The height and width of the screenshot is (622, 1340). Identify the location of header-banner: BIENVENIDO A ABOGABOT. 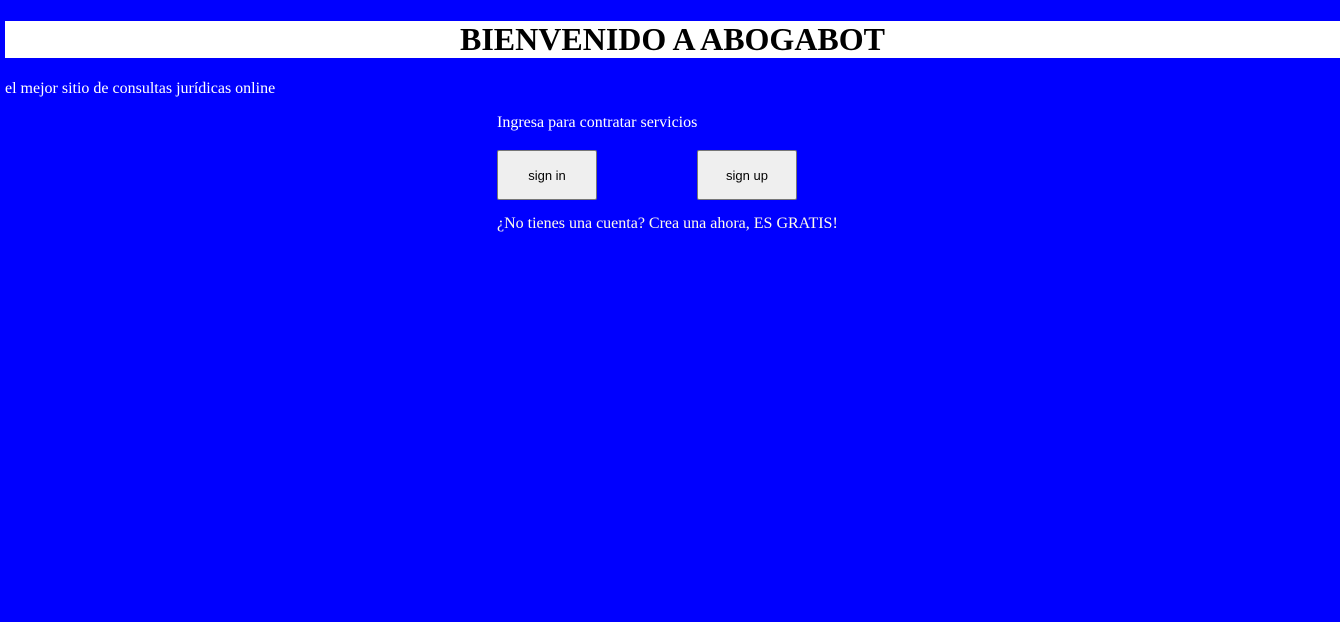
(672, 39).